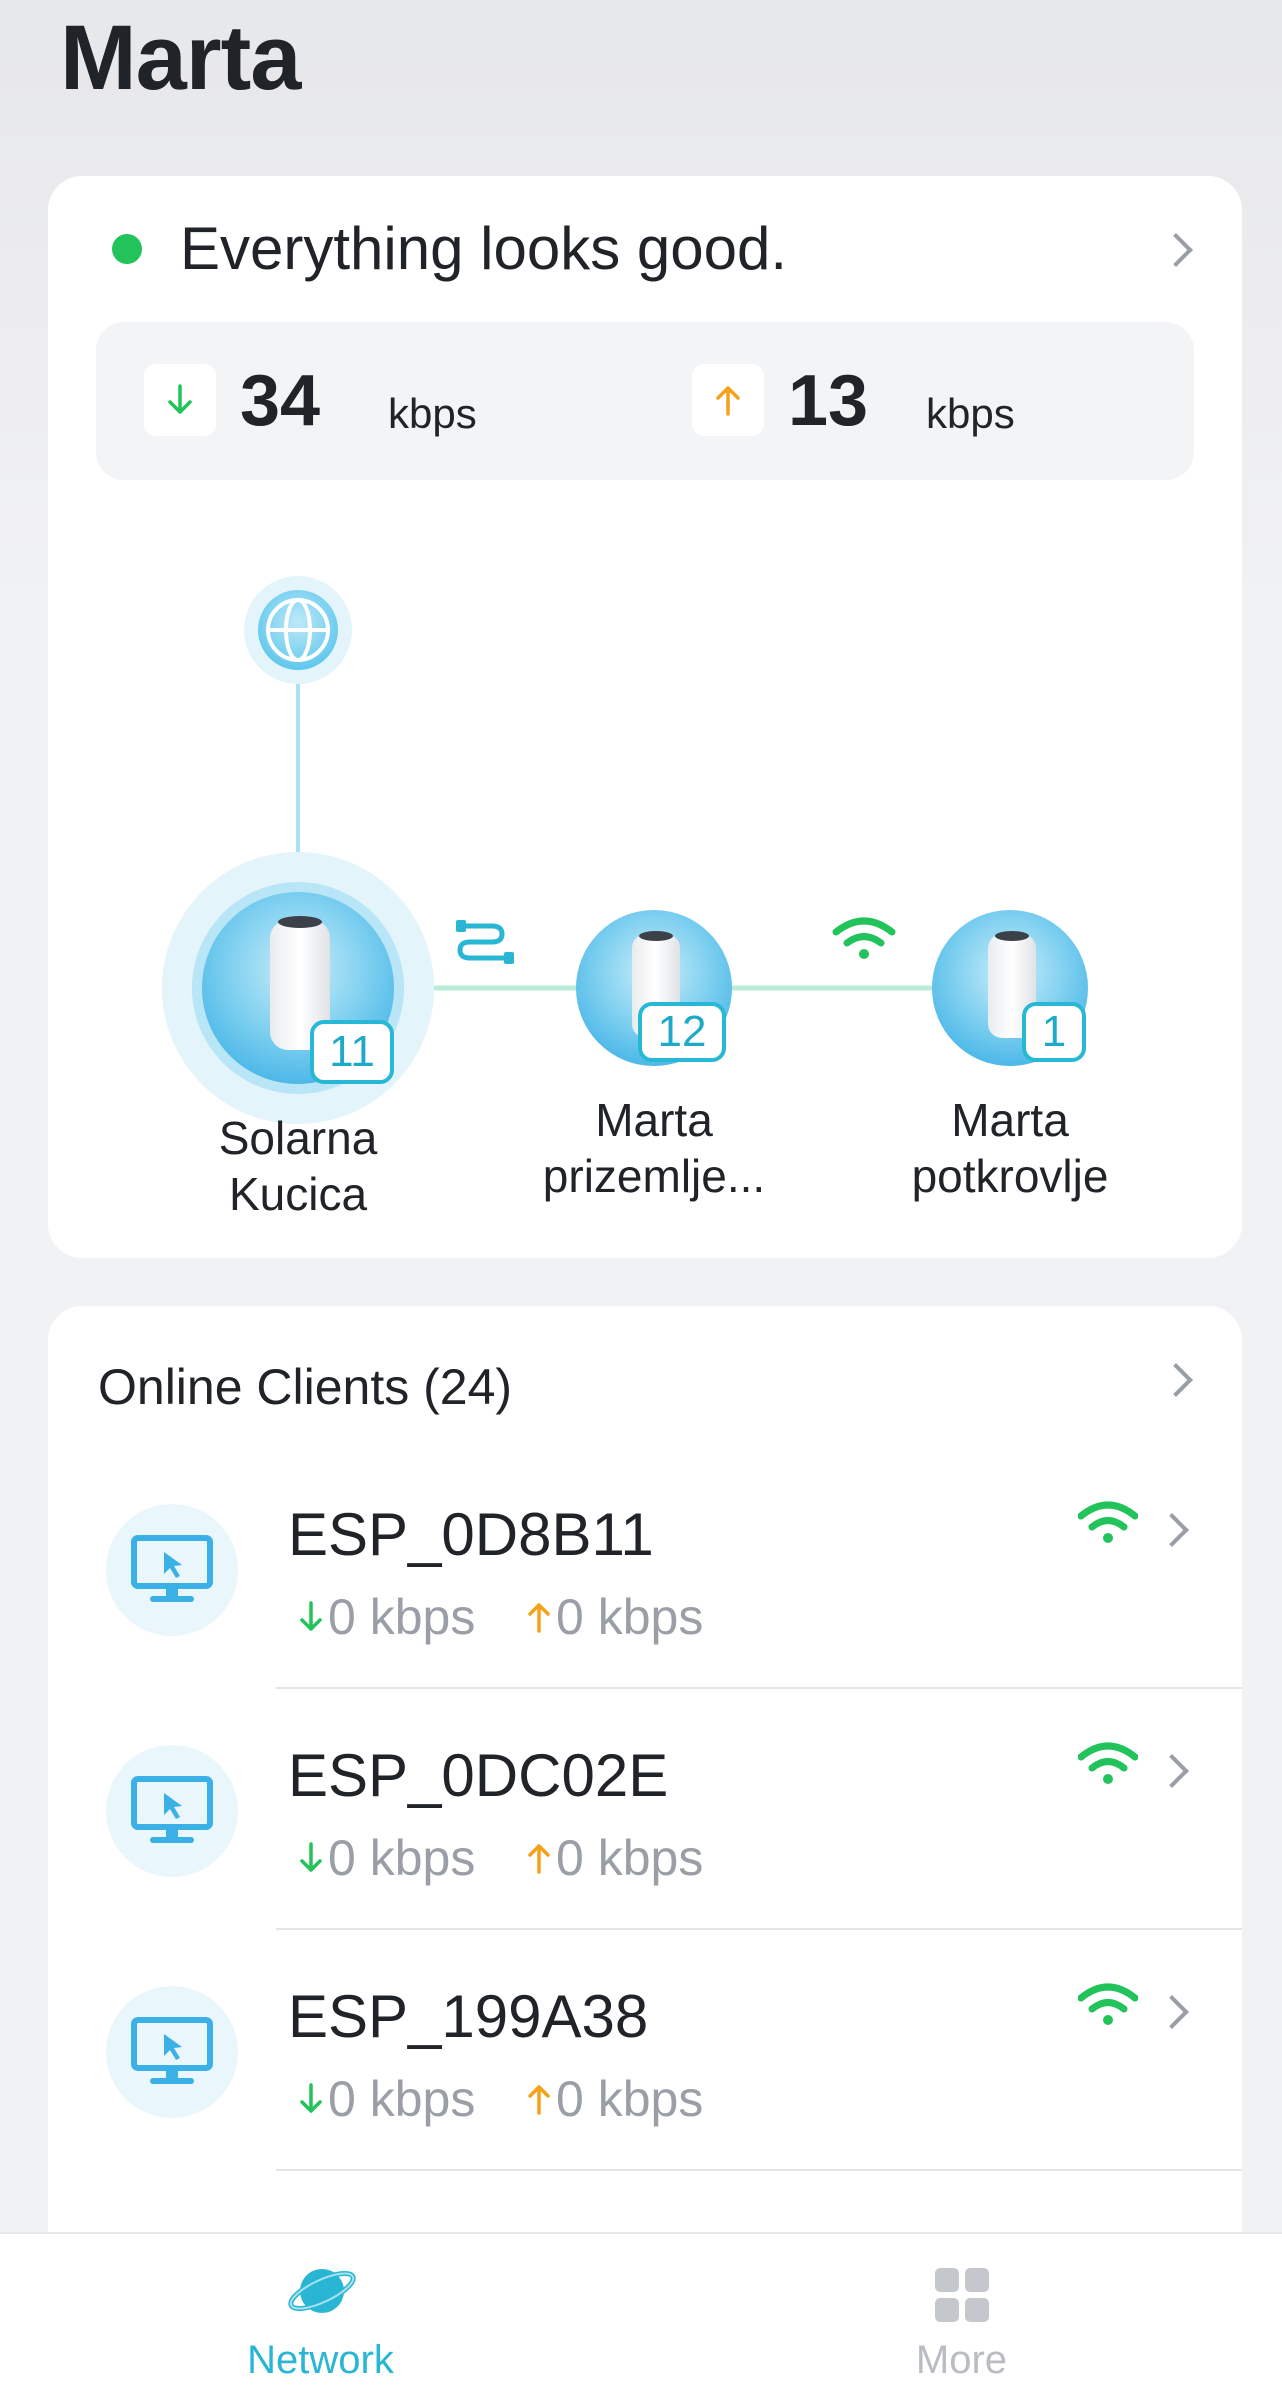  I want to click on online-clients-header: Online Clients (24), so click(645, 1376).